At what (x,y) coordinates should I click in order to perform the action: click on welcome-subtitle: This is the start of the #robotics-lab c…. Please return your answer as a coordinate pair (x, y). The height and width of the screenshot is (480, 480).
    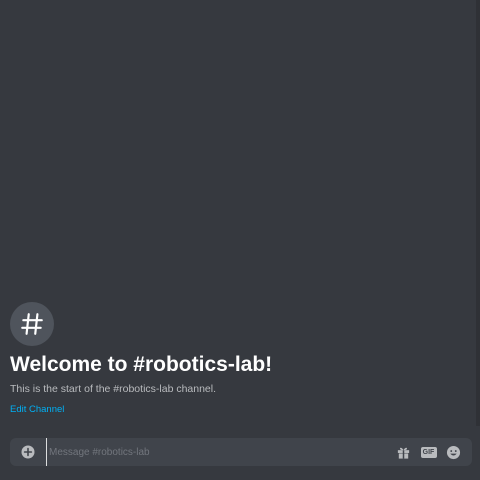
    Looking at the image, I should click on (113, 389).